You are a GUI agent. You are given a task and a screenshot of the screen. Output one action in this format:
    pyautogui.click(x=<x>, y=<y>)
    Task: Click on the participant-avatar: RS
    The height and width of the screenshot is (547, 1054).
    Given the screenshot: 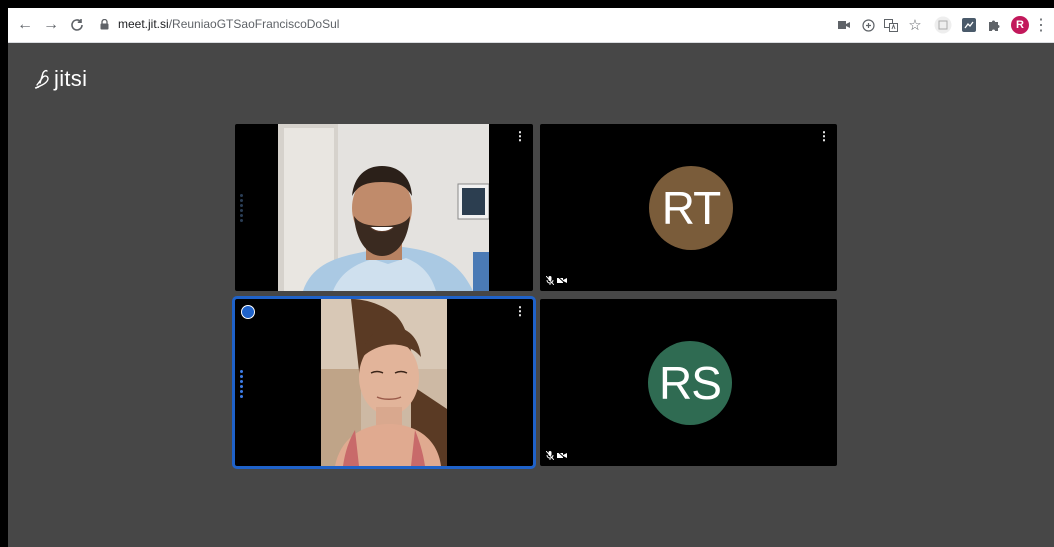 What is the action you would take?
    pyautogui.click(x=690, y=383)
    